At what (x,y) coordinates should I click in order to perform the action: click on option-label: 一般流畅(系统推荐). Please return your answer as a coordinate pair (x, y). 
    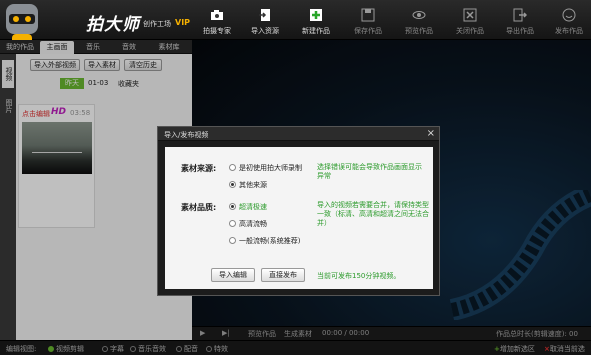
    Looking at the image, I should click on (270, 241).